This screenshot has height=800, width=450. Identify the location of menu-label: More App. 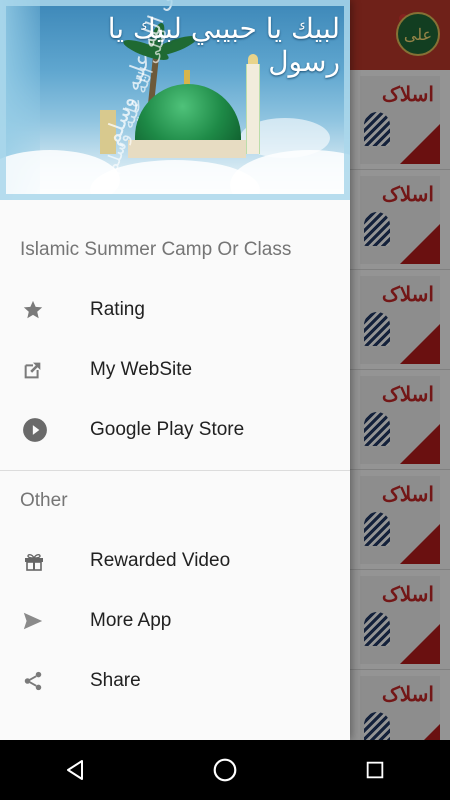
(131, 620).